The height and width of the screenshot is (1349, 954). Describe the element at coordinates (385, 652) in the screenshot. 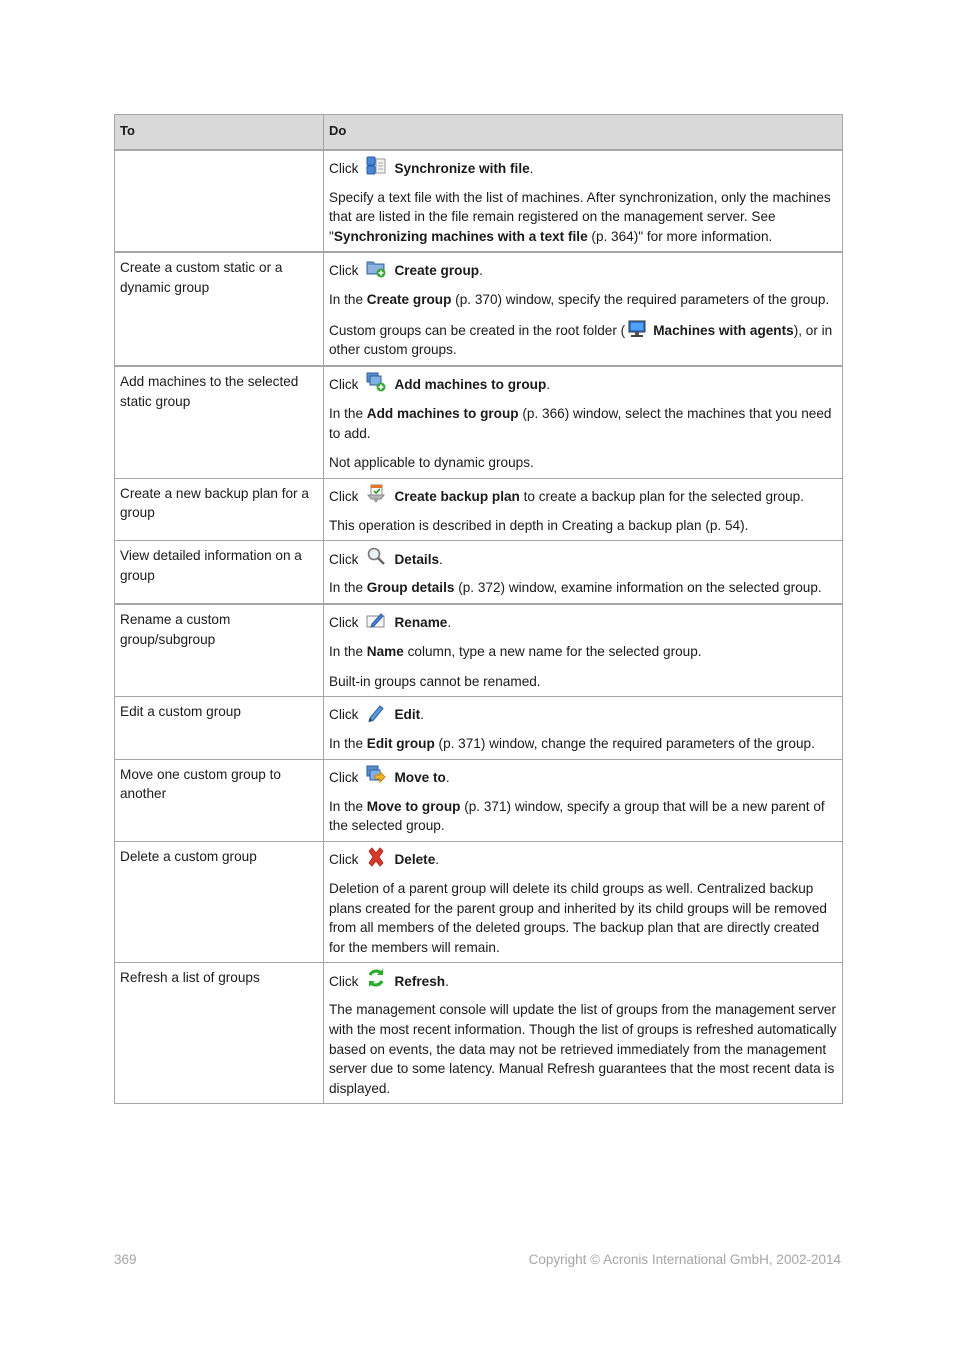

I see `bold-reference: Name` at that location.